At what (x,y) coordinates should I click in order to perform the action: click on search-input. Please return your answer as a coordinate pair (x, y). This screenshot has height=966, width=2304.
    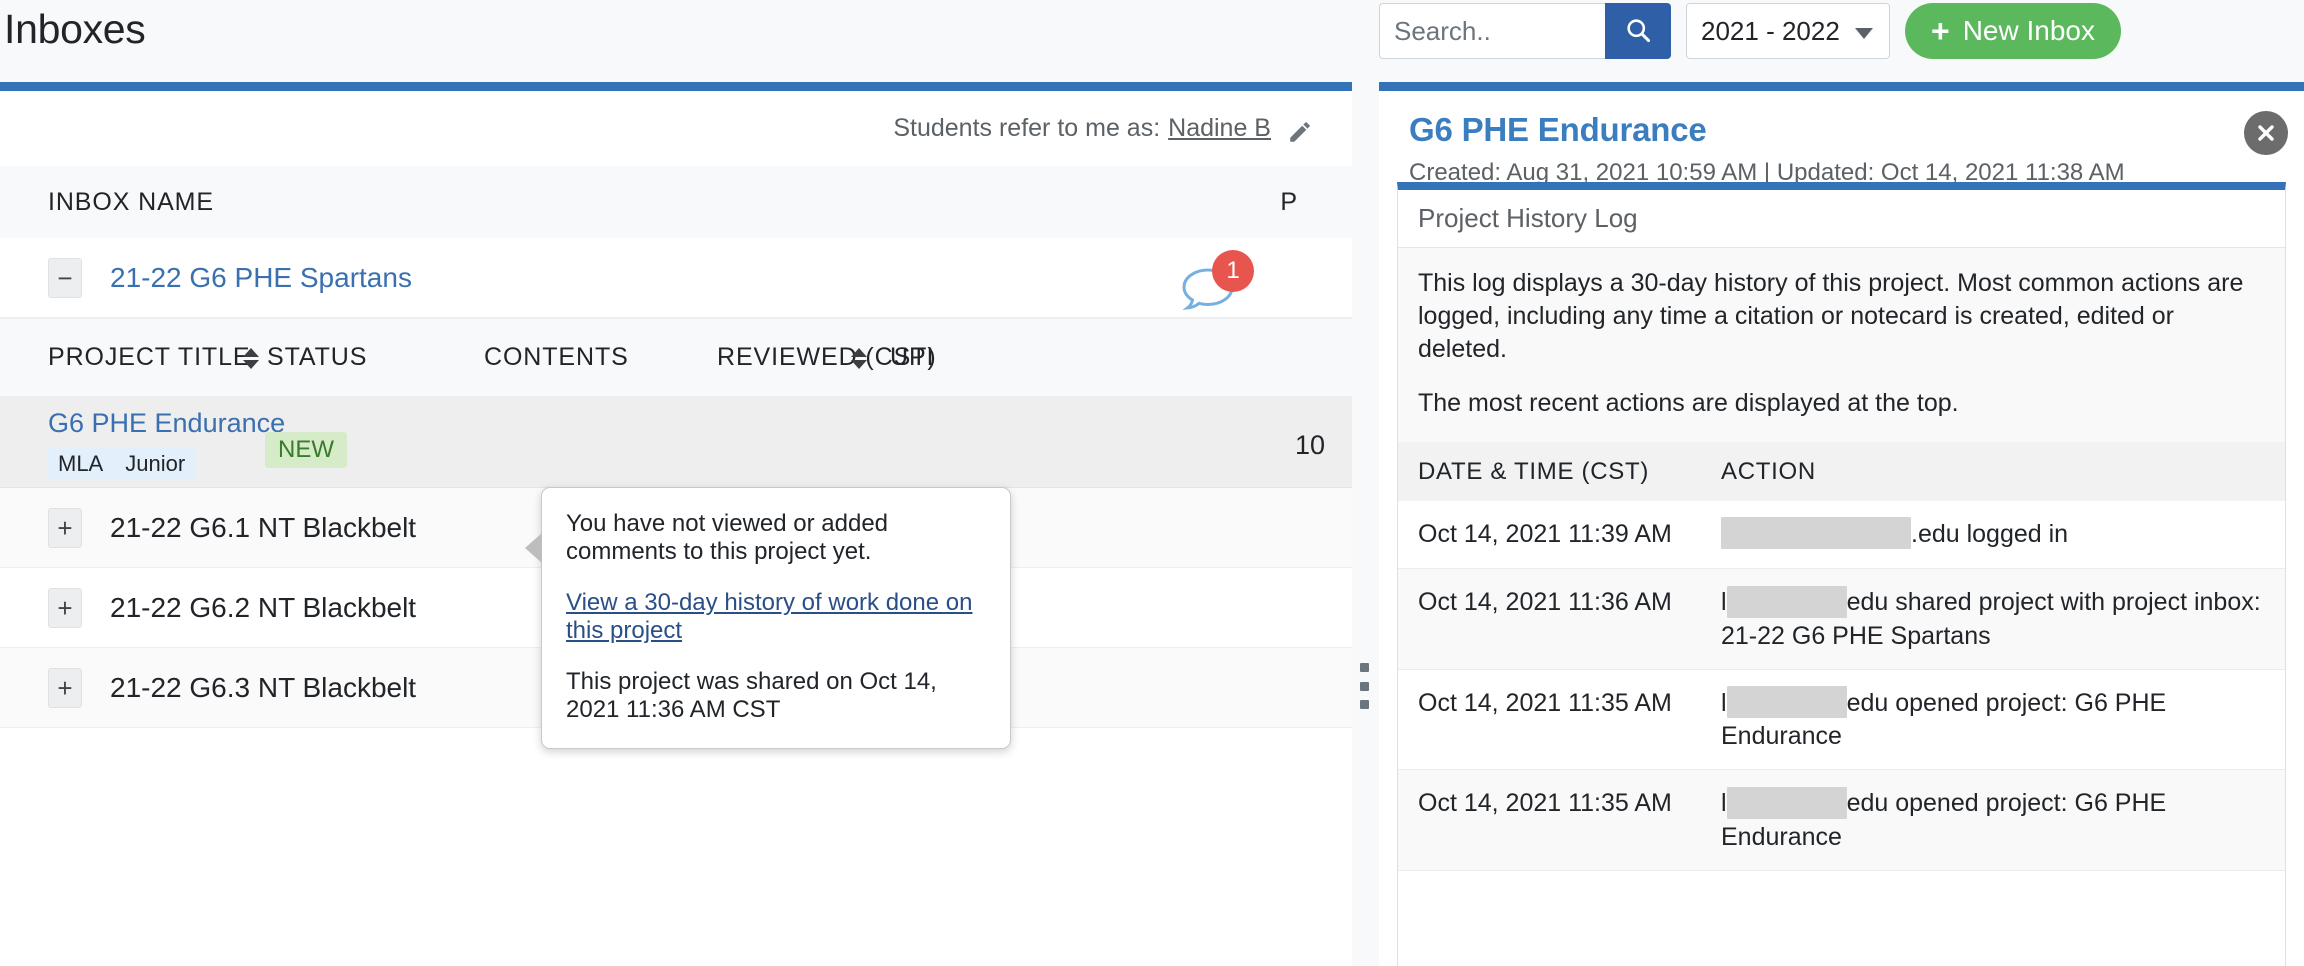
    Looking at the image, I should click on (1492, 31).